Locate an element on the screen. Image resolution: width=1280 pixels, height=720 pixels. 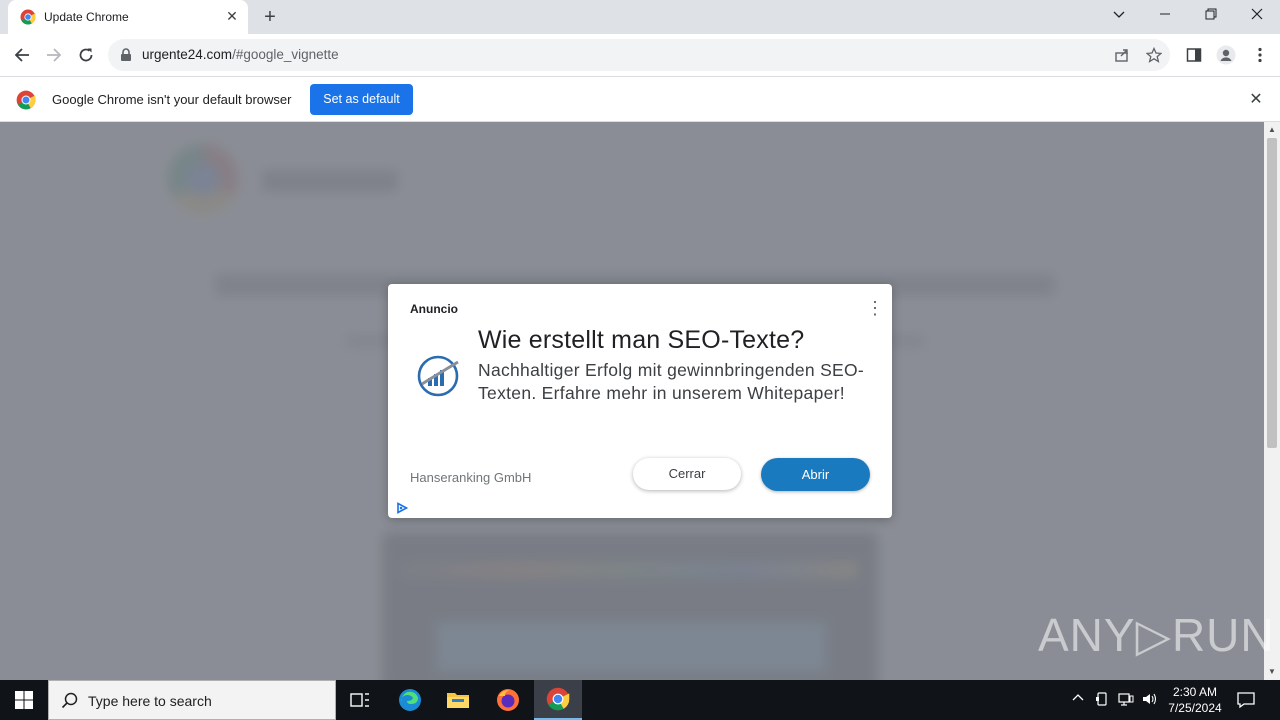
advertiser-logo-icon is located at coordinates (438, 376).